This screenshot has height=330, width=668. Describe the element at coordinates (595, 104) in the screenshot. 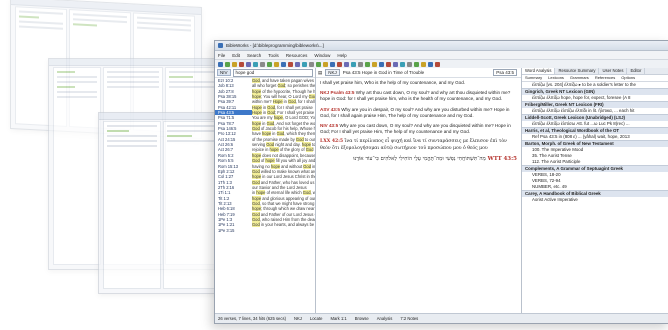

I see `lexicon-heading: Friberg/Miller, Greek NT Lexicon (FRI)` at that location.